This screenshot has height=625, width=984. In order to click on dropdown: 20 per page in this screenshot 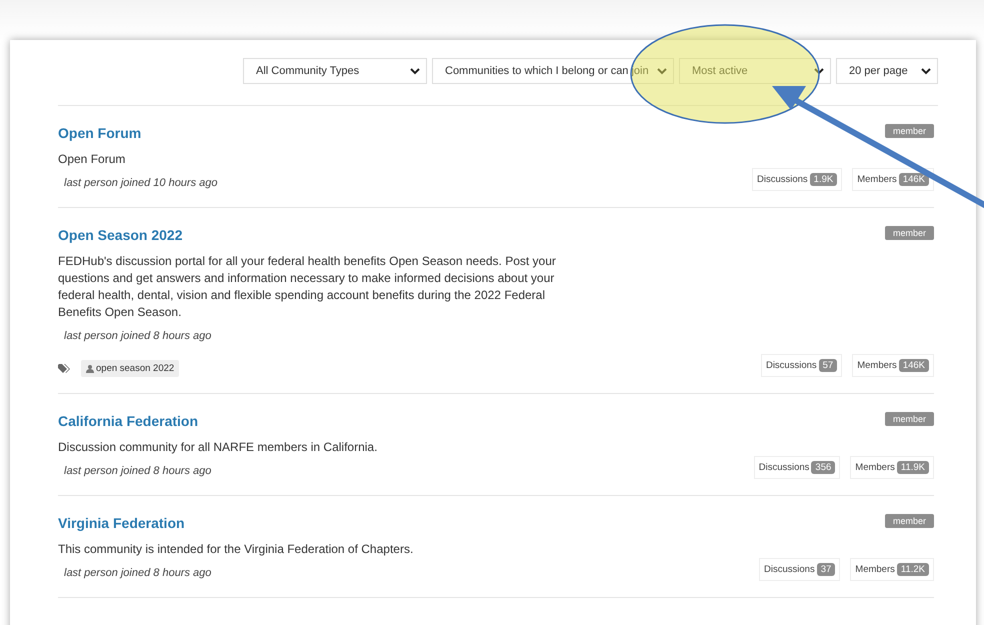, I will do `click(887, 71)`.